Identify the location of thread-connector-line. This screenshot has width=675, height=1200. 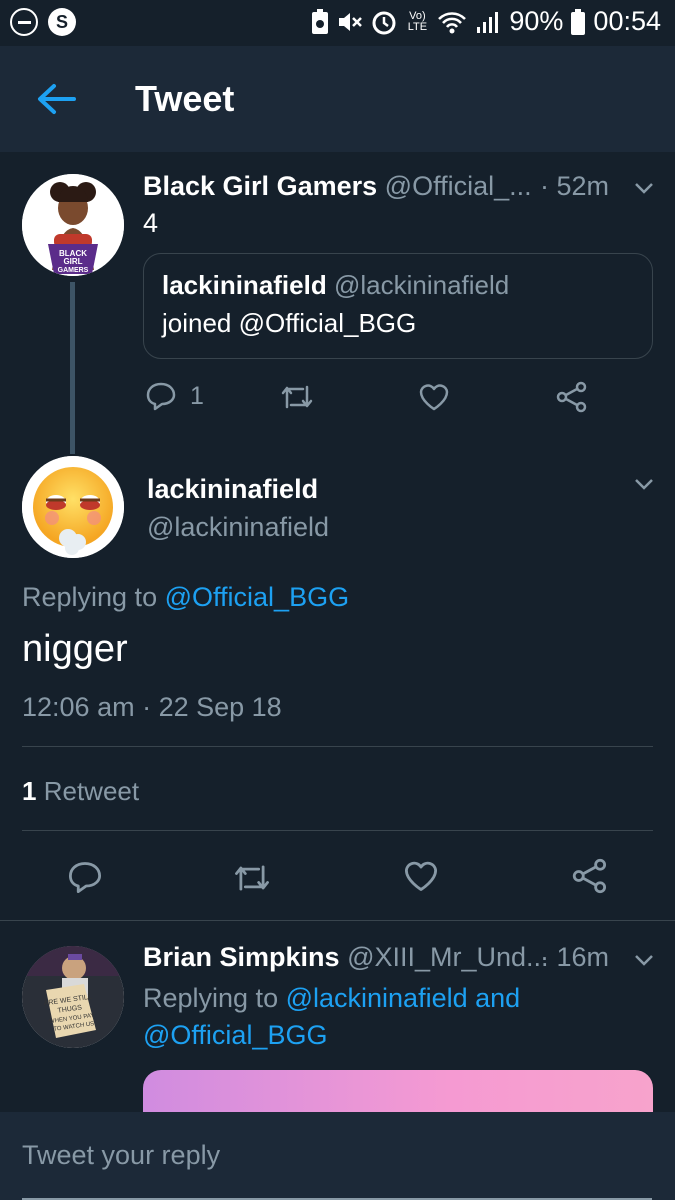
(72, 368).